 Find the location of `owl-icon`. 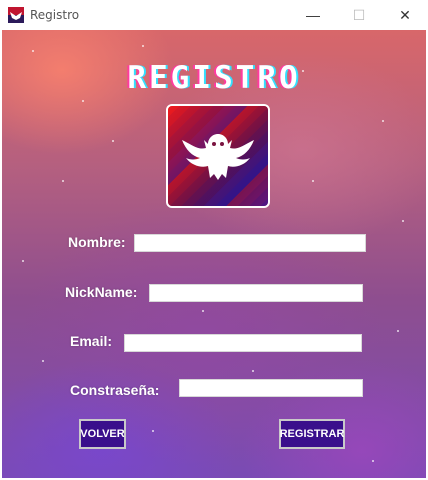

owl-icon is located at coordinates (218, 157).